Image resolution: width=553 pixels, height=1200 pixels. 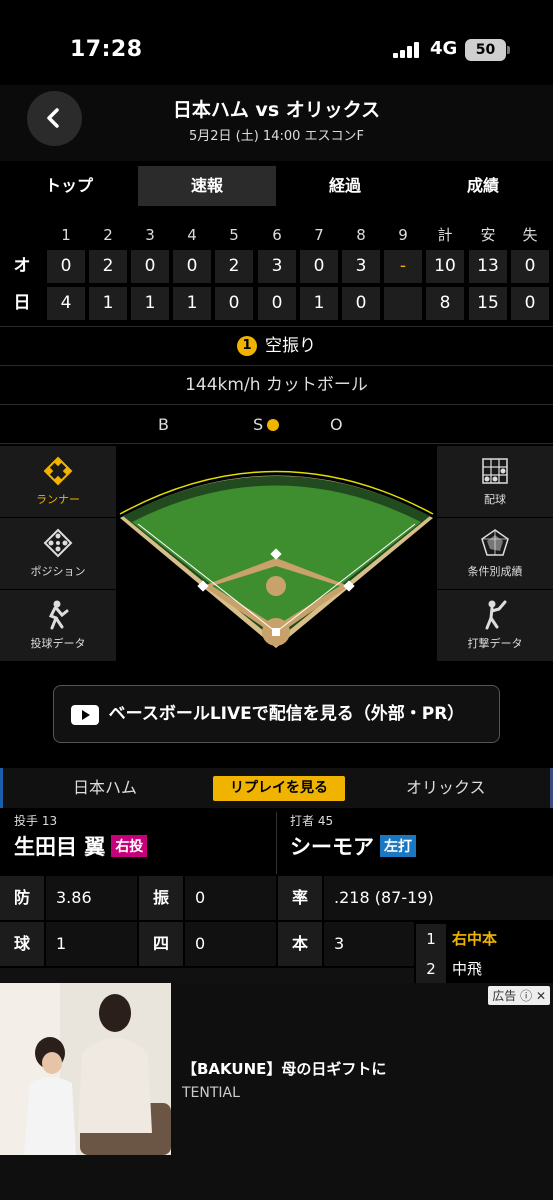 What do you see at coordinates (446, 788) in the screenshot?
I see `away-team-tab: オリックス` at bounding box center [446, 788].